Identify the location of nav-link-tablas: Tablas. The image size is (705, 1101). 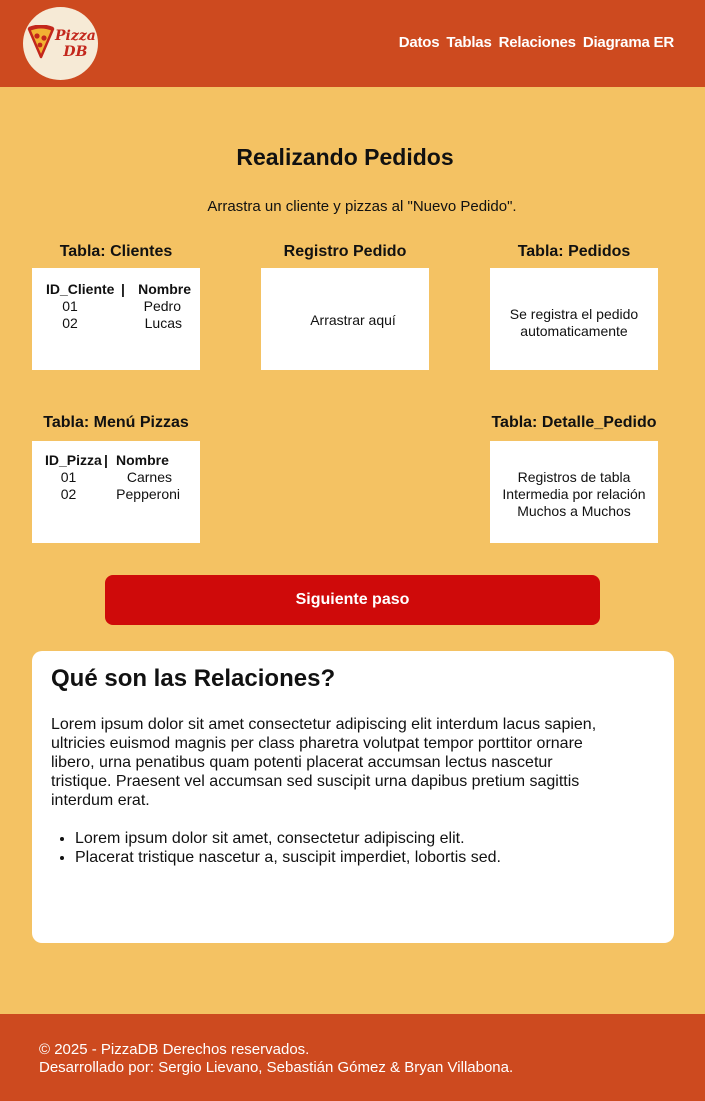
(468, 42).